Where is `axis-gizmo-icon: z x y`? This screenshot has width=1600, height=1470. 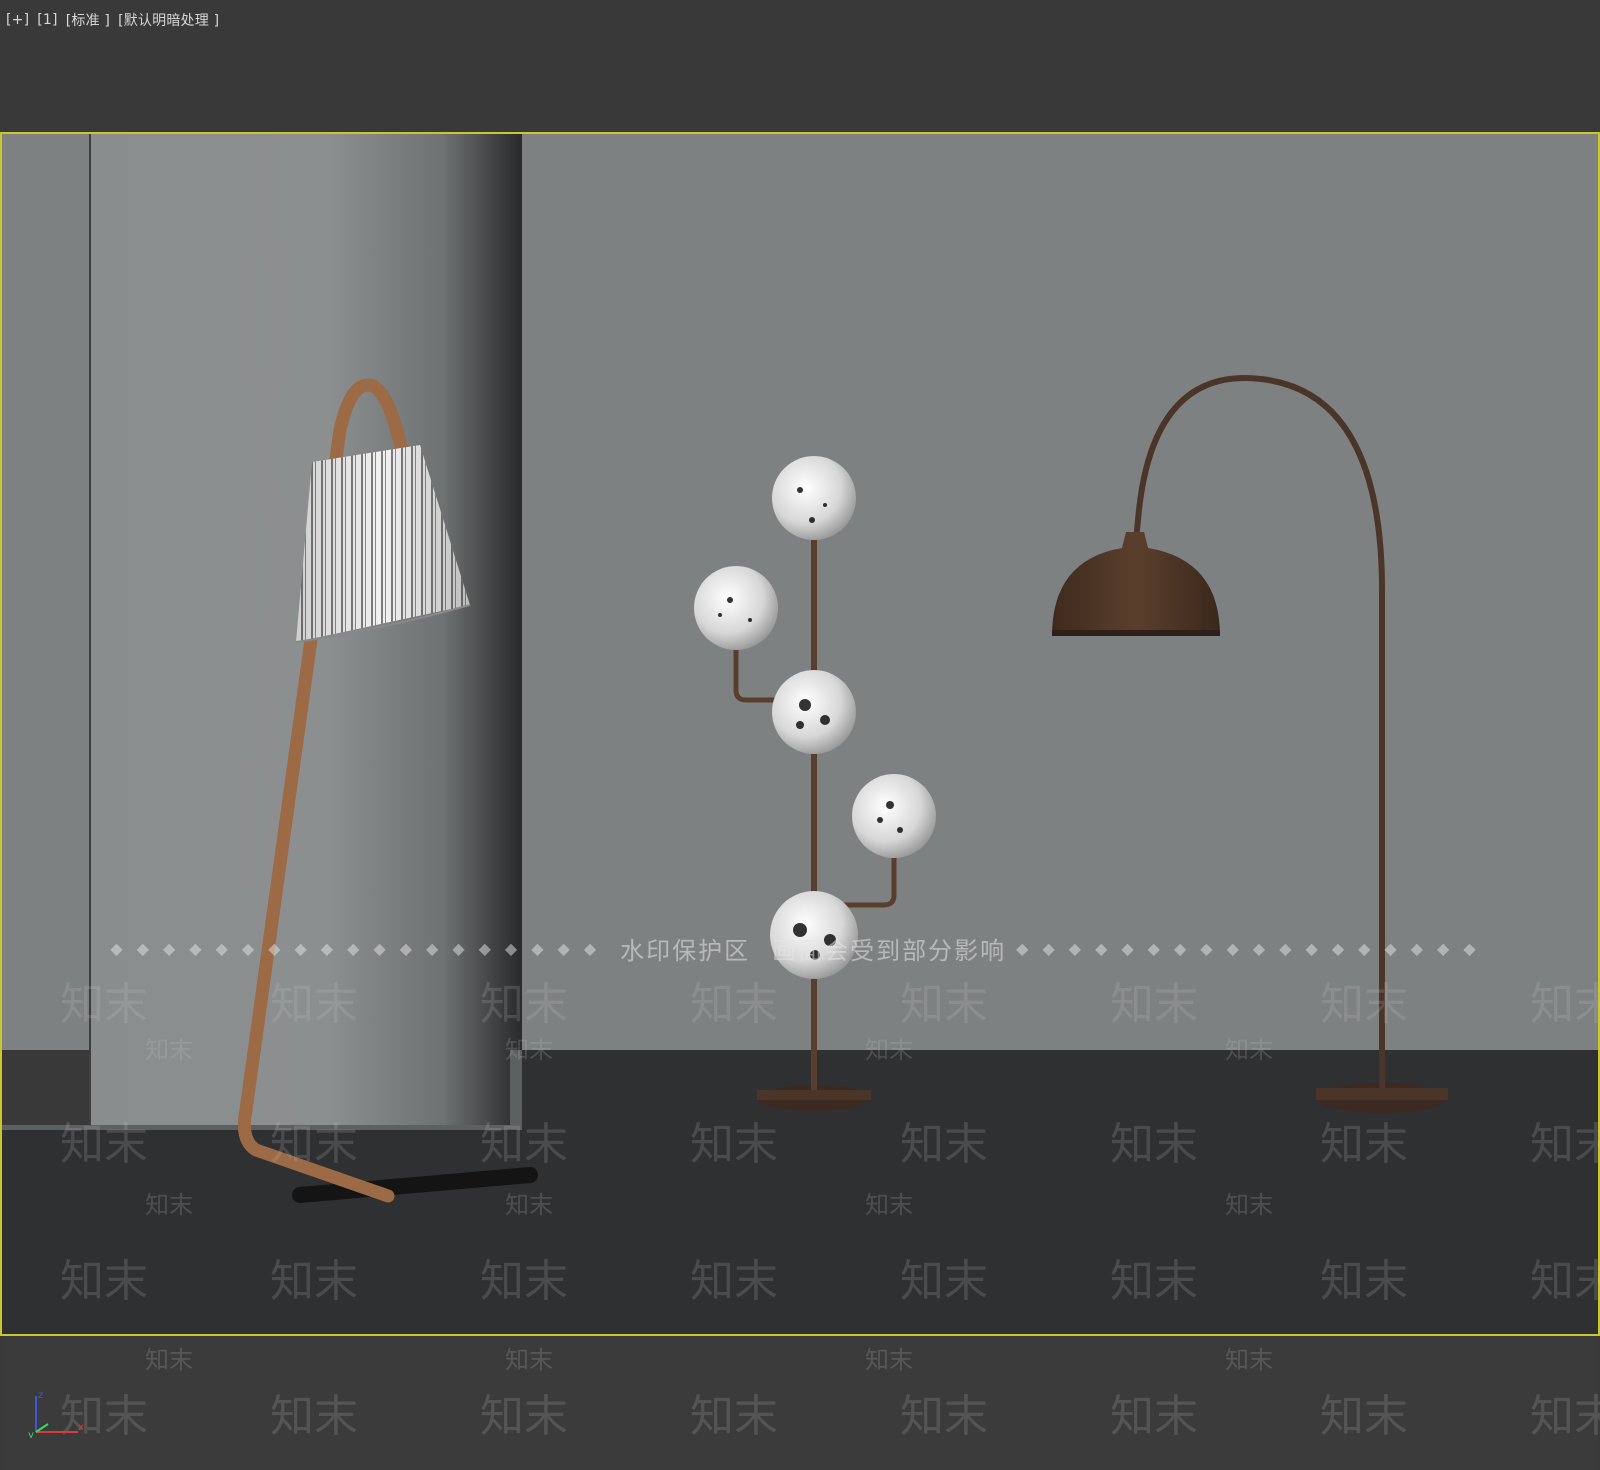 axis-gizmo-icon: z x y is located at coordinates (56, 1414).